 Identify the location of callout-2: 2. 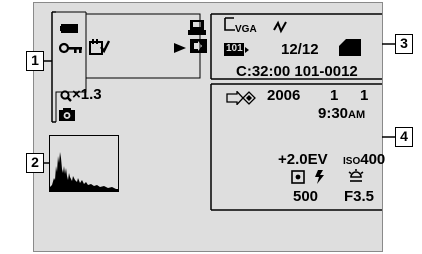
(35, 163).